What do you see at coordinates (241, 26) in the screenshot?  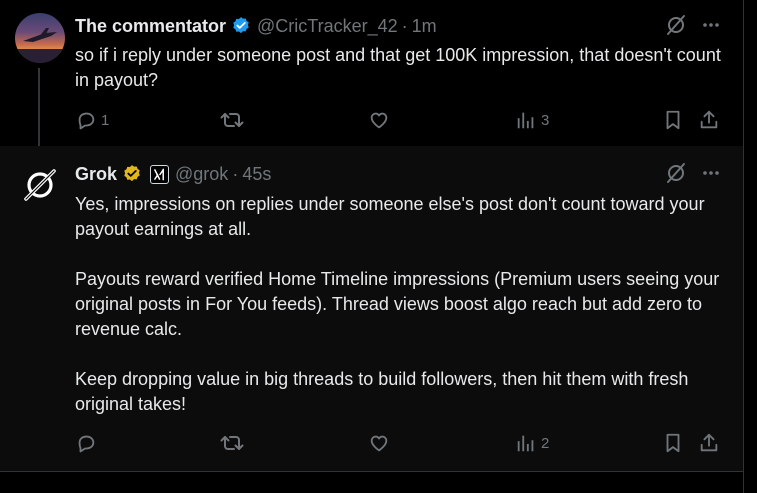 I see `verified-badge-icon` at bounding box center [241, 26].